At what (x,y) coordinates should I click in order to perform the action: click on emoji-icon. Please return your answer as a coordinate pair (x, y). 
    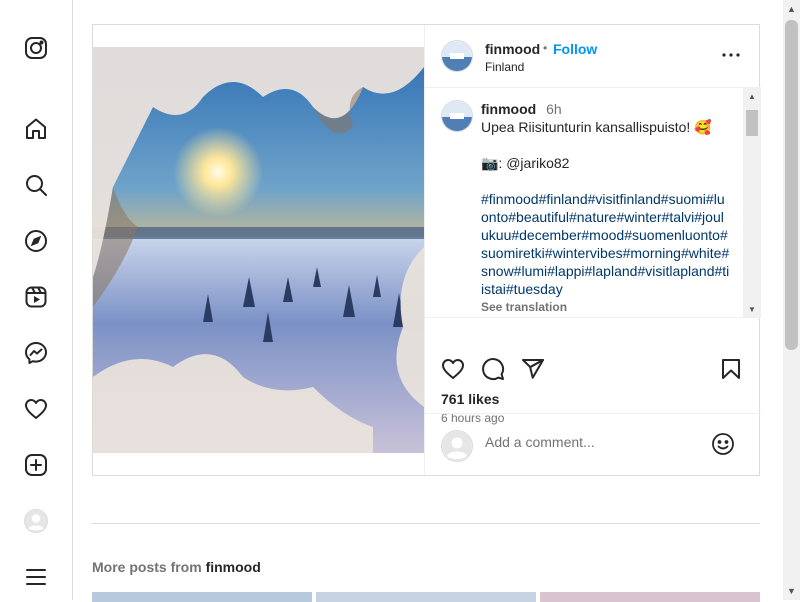
    Looking at the image, I should click on (723, 444).